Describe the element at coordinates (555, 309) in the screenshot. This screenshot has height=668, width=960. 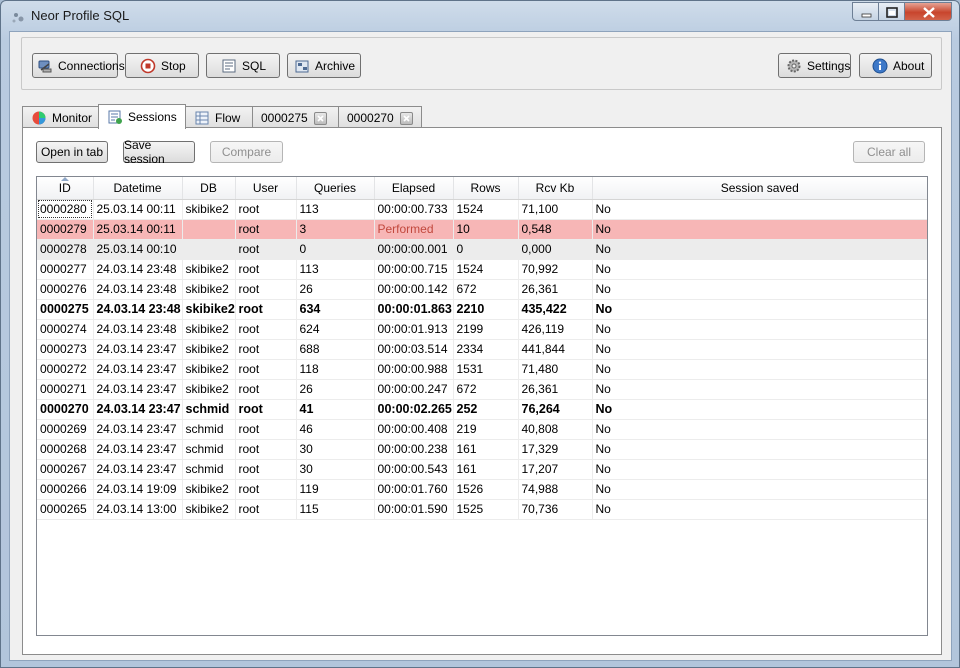
I see `cell-rcv: 435,422` at that location.